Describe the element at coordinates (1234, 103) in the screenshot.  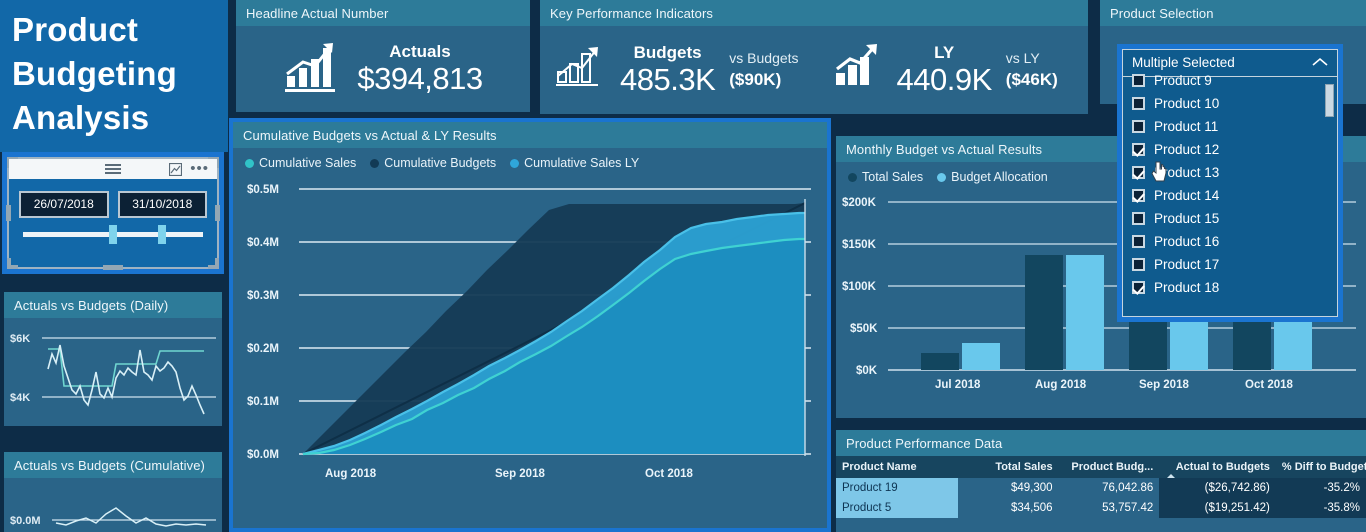
I see `product-option-10: Product 10` at that location.